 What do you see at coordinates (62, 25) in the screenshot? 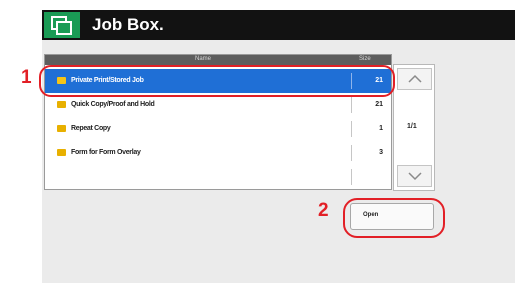
I see `job-box-icon` at bounding box center [62, 25].